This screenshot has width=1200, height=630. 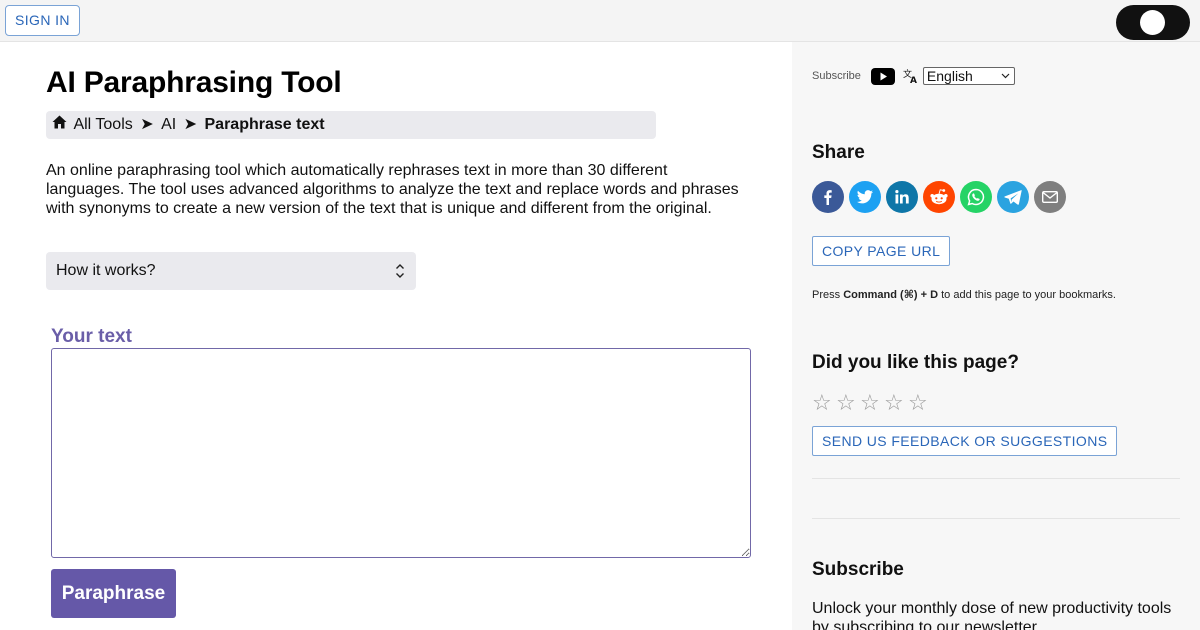 What do you see at coordinates (102, 124) in the screenshot?
I see `breadcrumb-all-tools: All Tools` at bounding box center [102, 124].